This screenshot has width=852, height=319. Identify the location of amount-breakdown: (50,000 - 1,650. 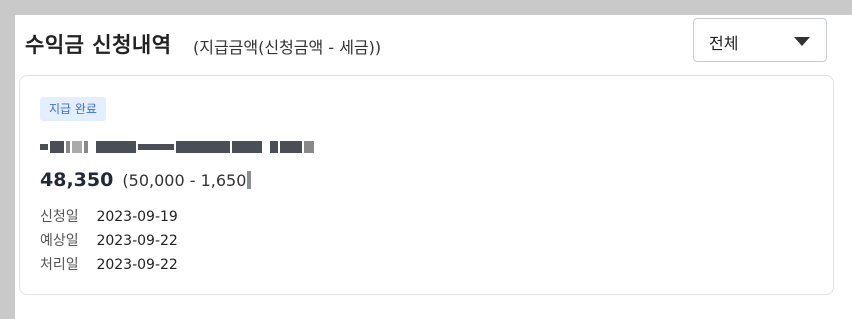
(184, 180).